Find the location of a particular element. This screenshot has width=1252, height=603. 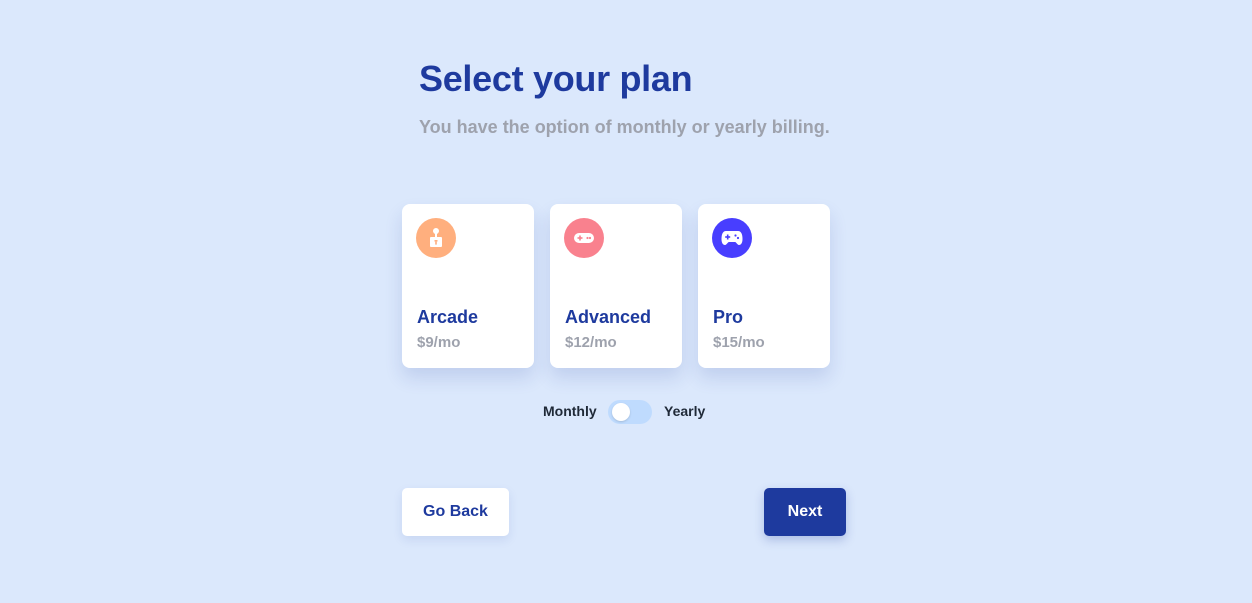

plan-price: $9/mo is located at coordinates (439, 342).